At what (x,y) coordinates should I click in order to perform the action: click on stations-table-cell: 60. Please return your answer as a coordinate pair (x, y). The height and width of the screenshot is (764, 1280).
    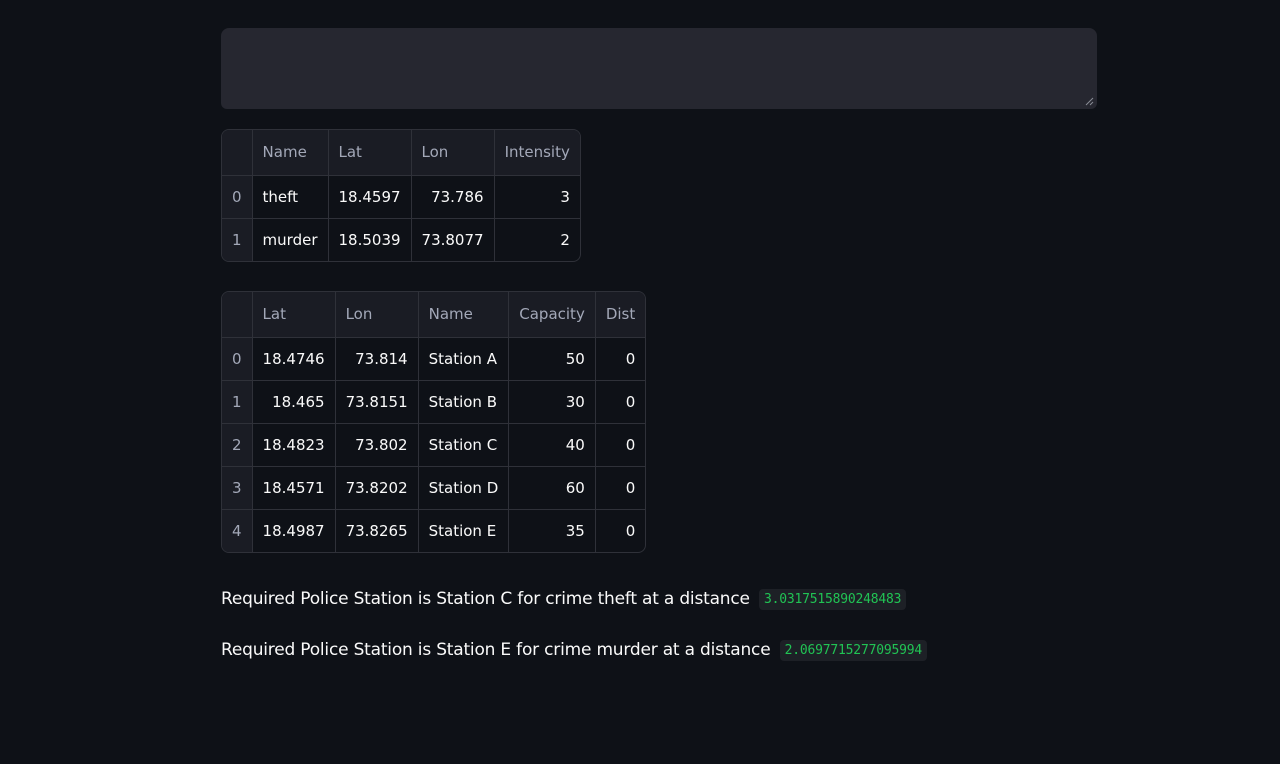
    Looking at the image, I should click on (552, 488).